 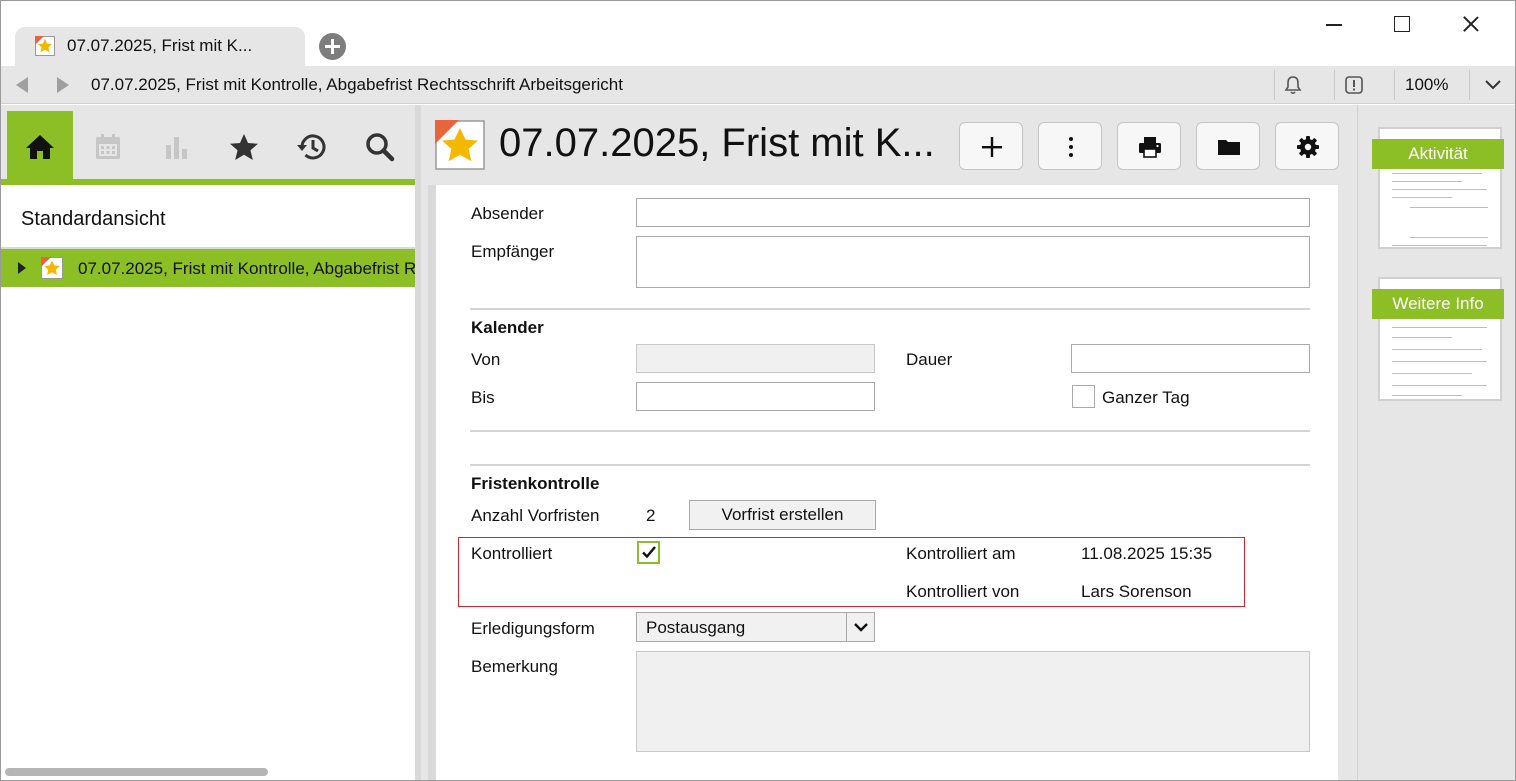 What do you see at coordinates (755, 627) in the screenshot?
I see `erledigungsform-select: Postausgang` at bounding box center [755, 627].